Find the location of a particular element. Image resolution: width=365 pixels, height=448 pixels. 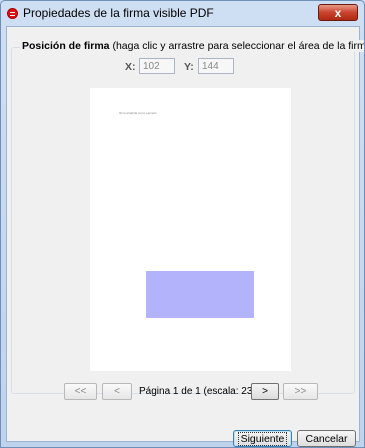

app-seal-icon is located at coordinates (12, 13).